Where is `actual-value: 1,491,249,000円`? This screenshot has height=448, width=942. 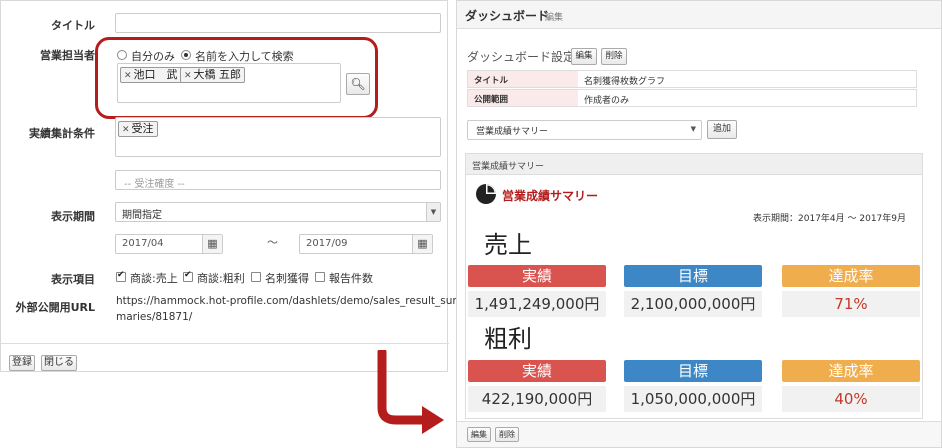
actual-value: 1,491,249,000円 is located at coordinates (537, 304).